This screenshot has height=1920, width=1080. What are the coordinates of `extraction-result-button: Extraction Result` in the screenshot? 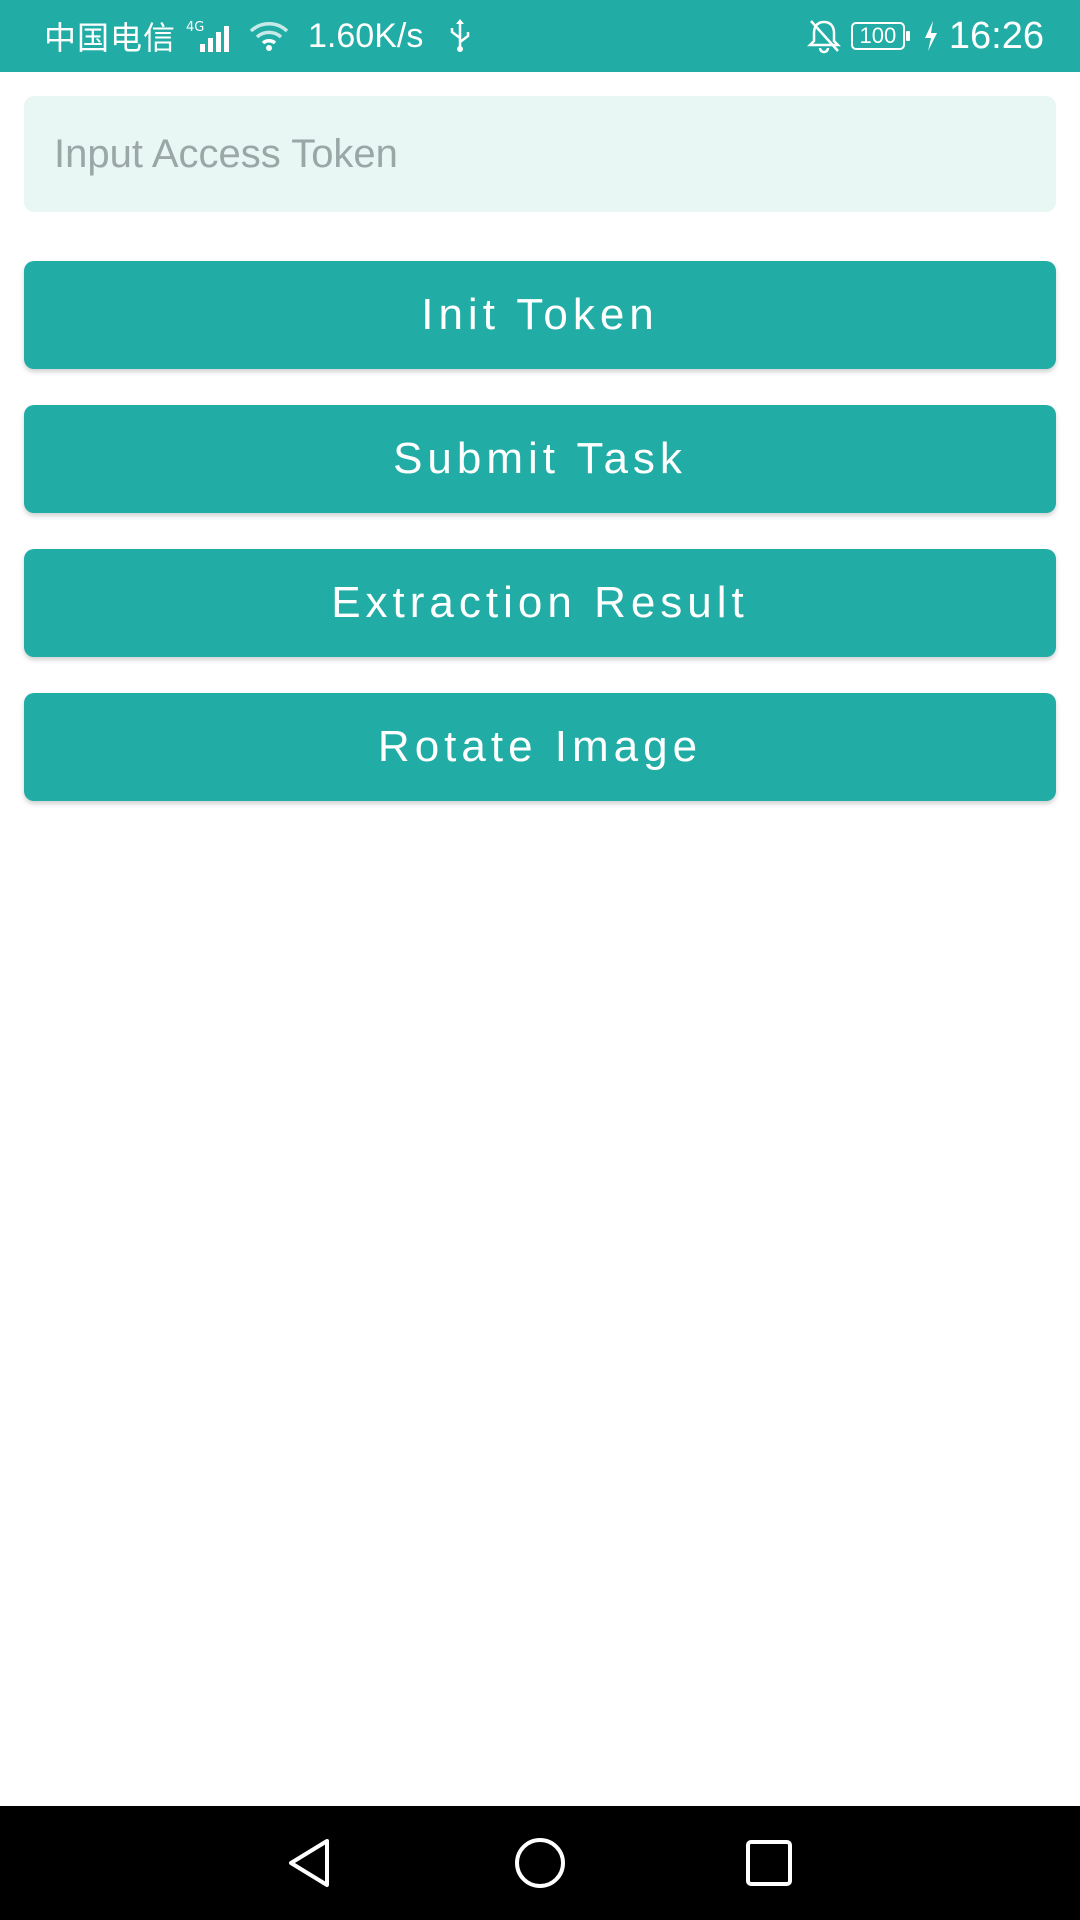 It's located at (540, 603).